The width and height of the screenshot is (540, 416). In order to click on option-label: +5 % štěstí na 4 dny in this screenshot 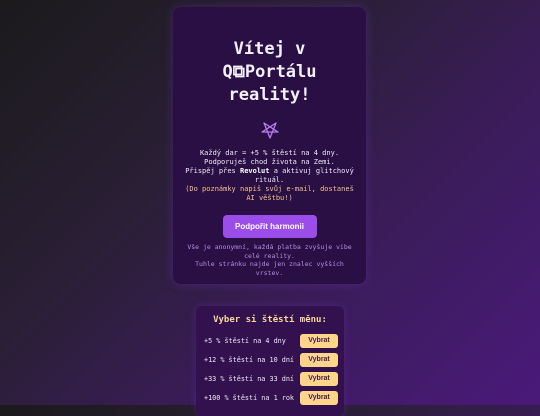, I will do `click(245, 340)`.